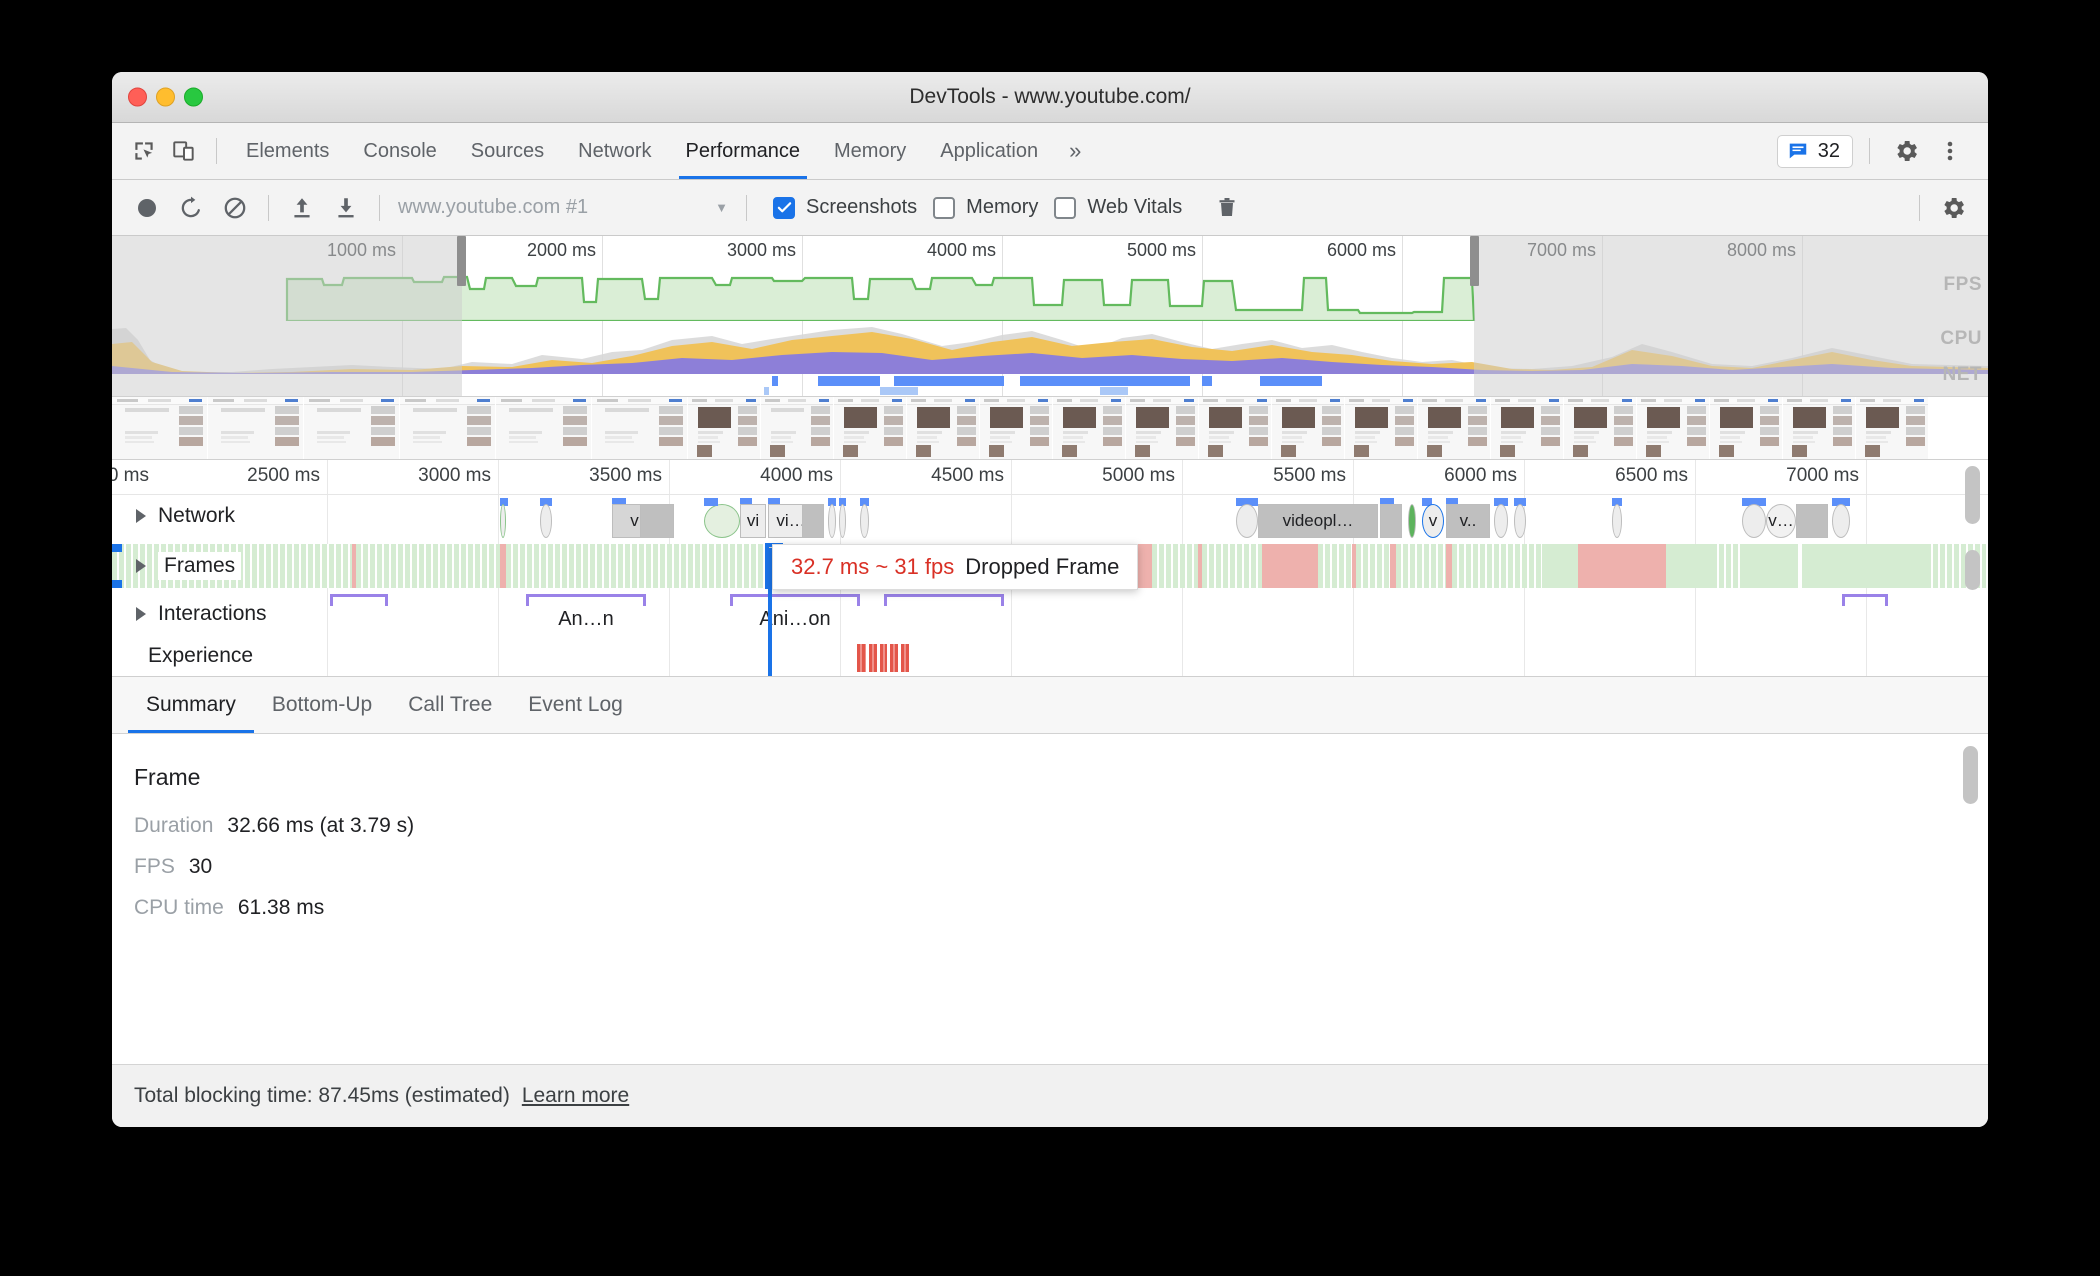 The width and height of the screenshot is (2100, 1276). What do you see at coordinates (563, 207) in the screenshot?
I see `session-selector: www.youtube.com #1 ▼` at bounding box center [563, 207].